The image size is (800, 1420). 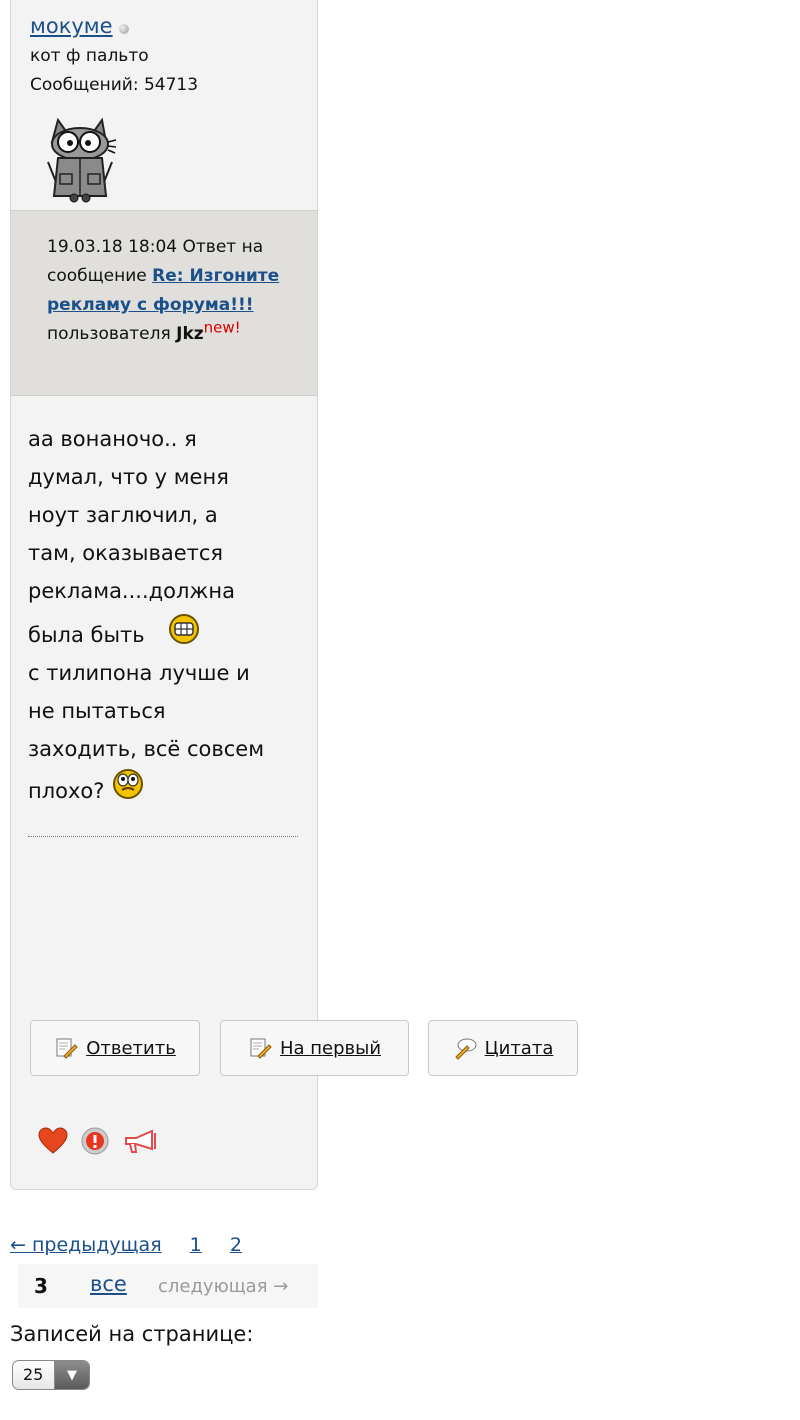 What do you see at coordinates (114, 85) in the screenshot?
I see `author-post-count: Сообщений: 54713` at bounding box center [114, 85].